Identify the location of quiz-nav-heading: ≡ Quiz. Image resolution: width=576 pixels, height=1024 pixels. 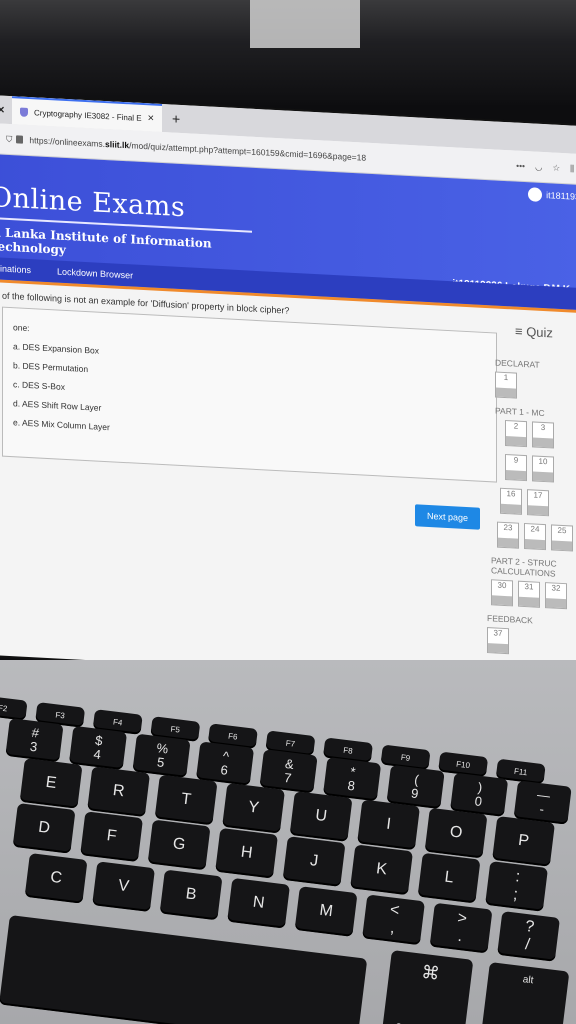
(534, 332).